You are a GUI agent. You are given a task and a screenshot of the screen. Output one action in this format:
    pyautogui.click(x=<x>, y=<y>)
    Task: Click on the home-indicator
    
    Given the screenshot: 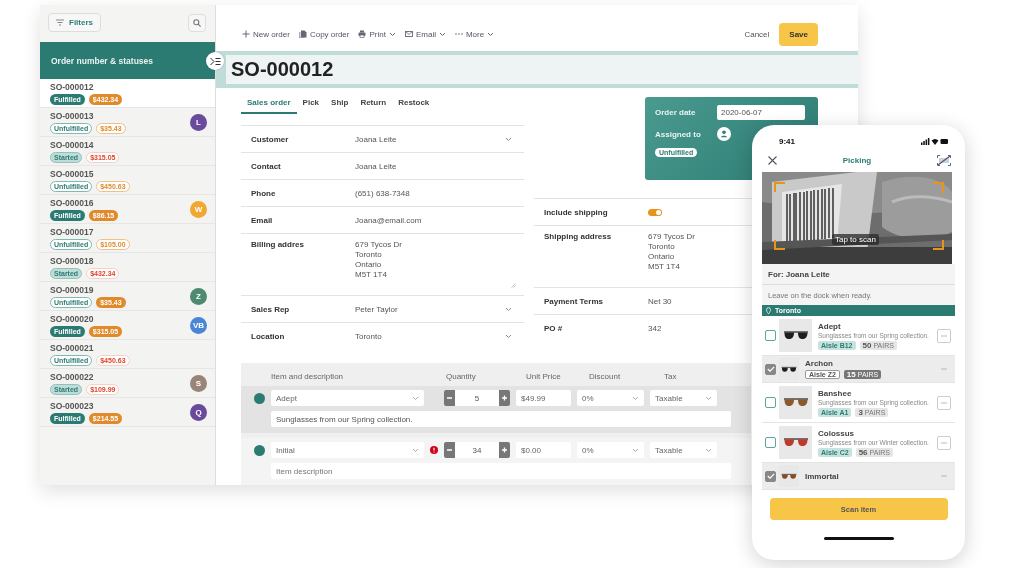 What is the action you would take?
    pyautogui.click(x=858, y=538)
    